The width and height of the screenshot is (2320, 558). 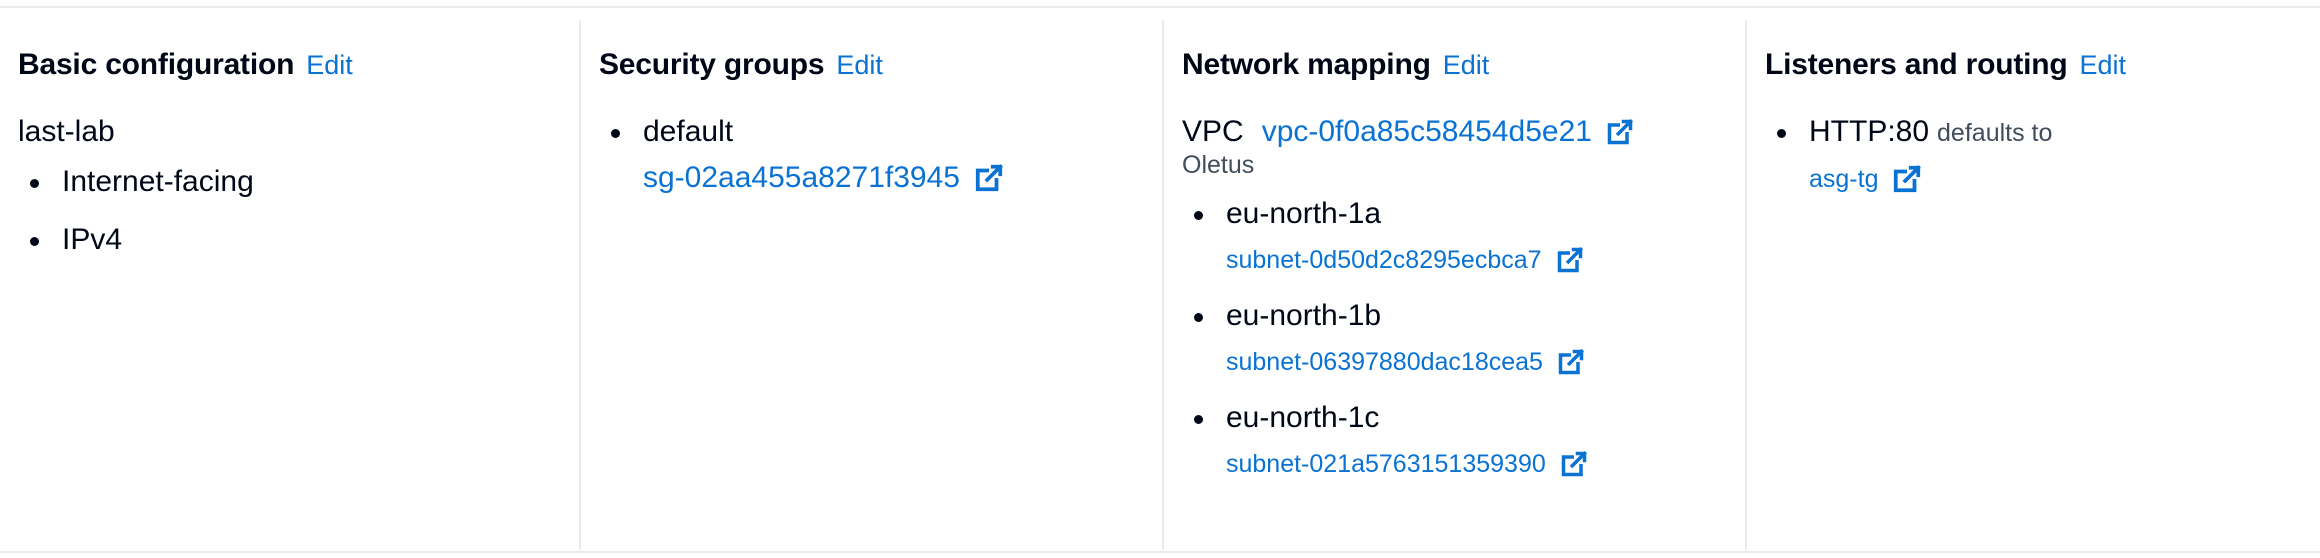 I want to click on network-mapping-edit-link: Edit, so click(x=1466, y=65).